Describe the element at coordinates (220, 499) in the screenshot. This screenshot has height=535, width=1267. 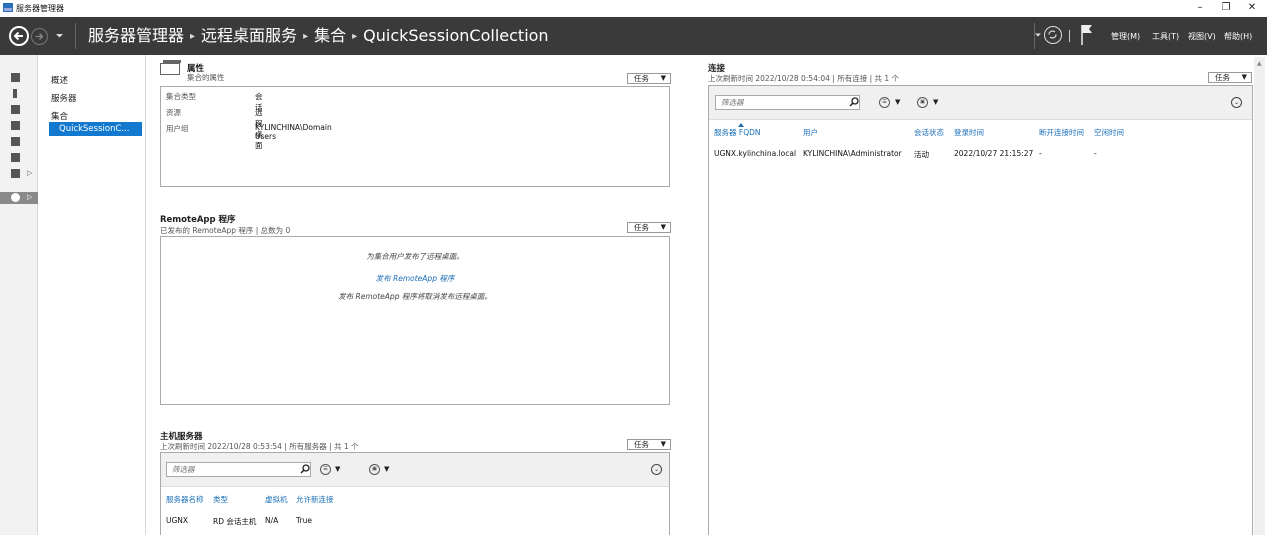
I see `column-type: 类型` at that location.